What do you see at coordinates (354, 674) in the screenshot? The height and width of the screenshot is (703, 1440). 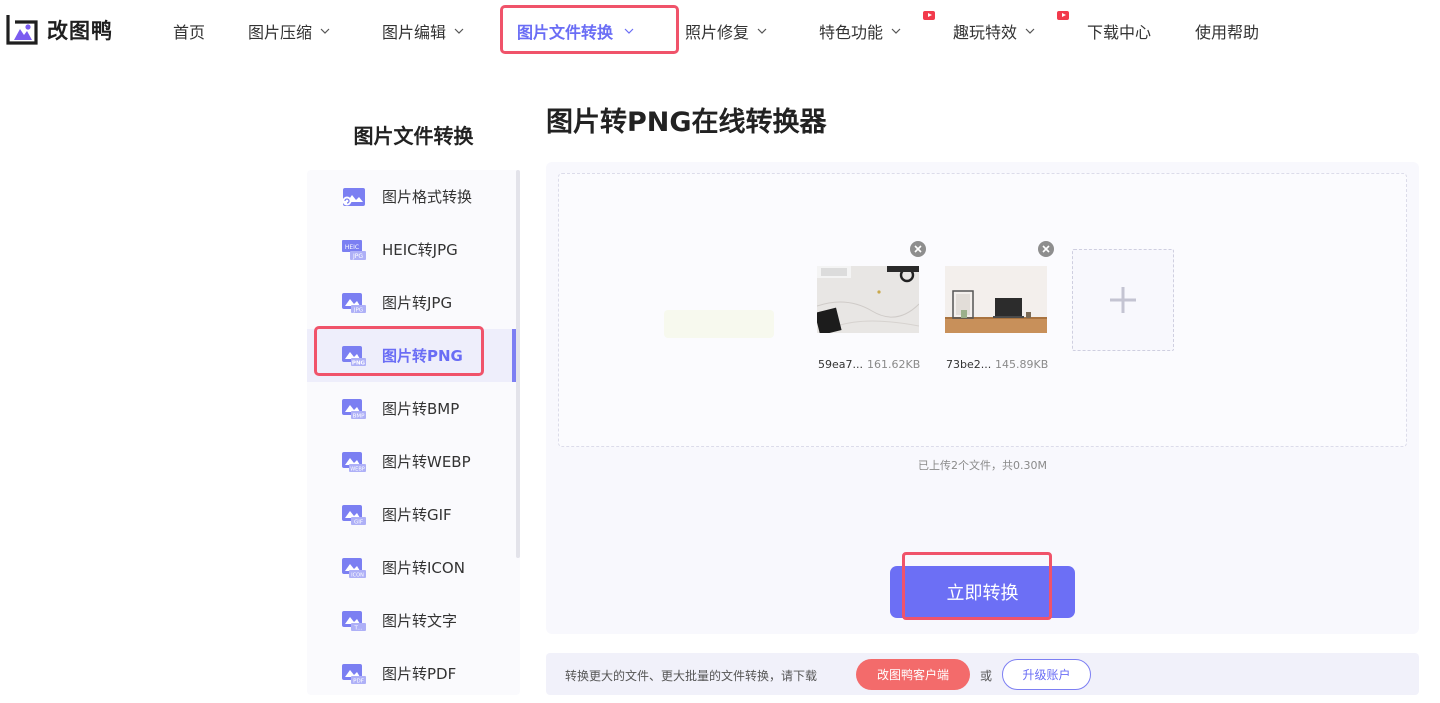 I see `pdf-file-icon: PDF` at bounding box center [354, 674].